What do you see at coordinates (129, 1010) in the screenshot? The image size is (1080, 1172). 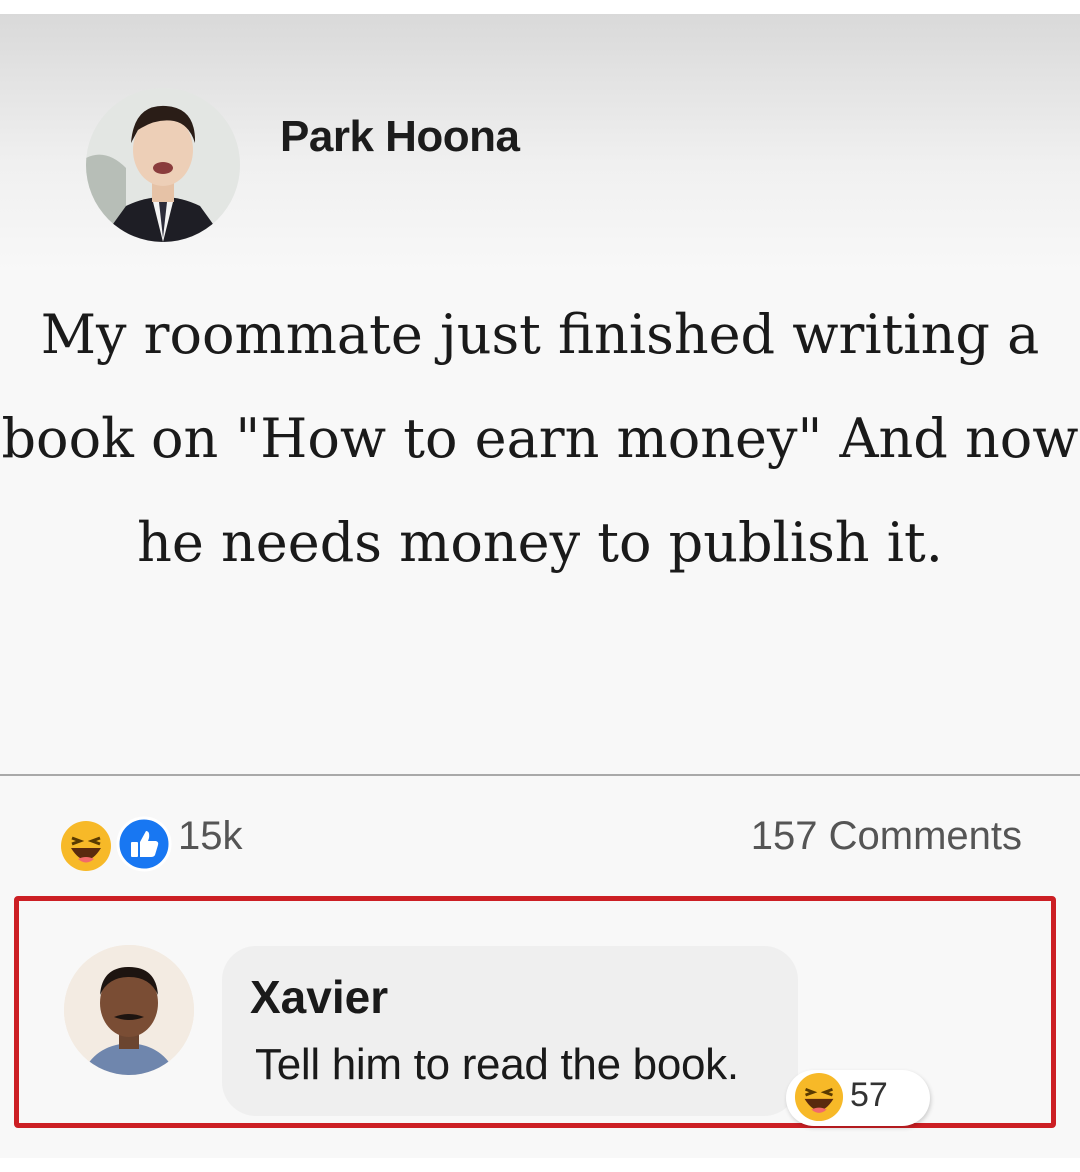 I see `commenter-avatar` at bounding box center [129, 1010].